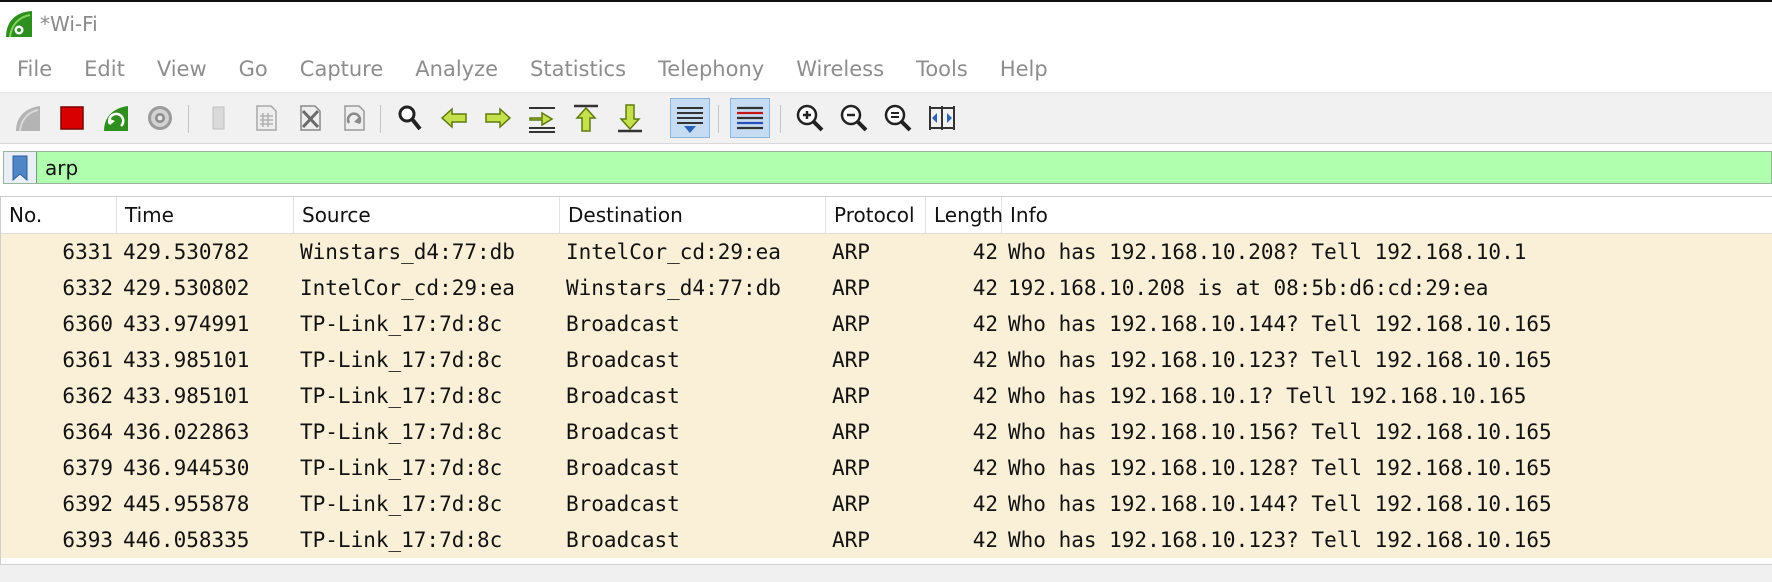  What do you see at coordinates (410, 118) in the screenshot?
I see `find-packet-icon` at bounding box center [410, 118].